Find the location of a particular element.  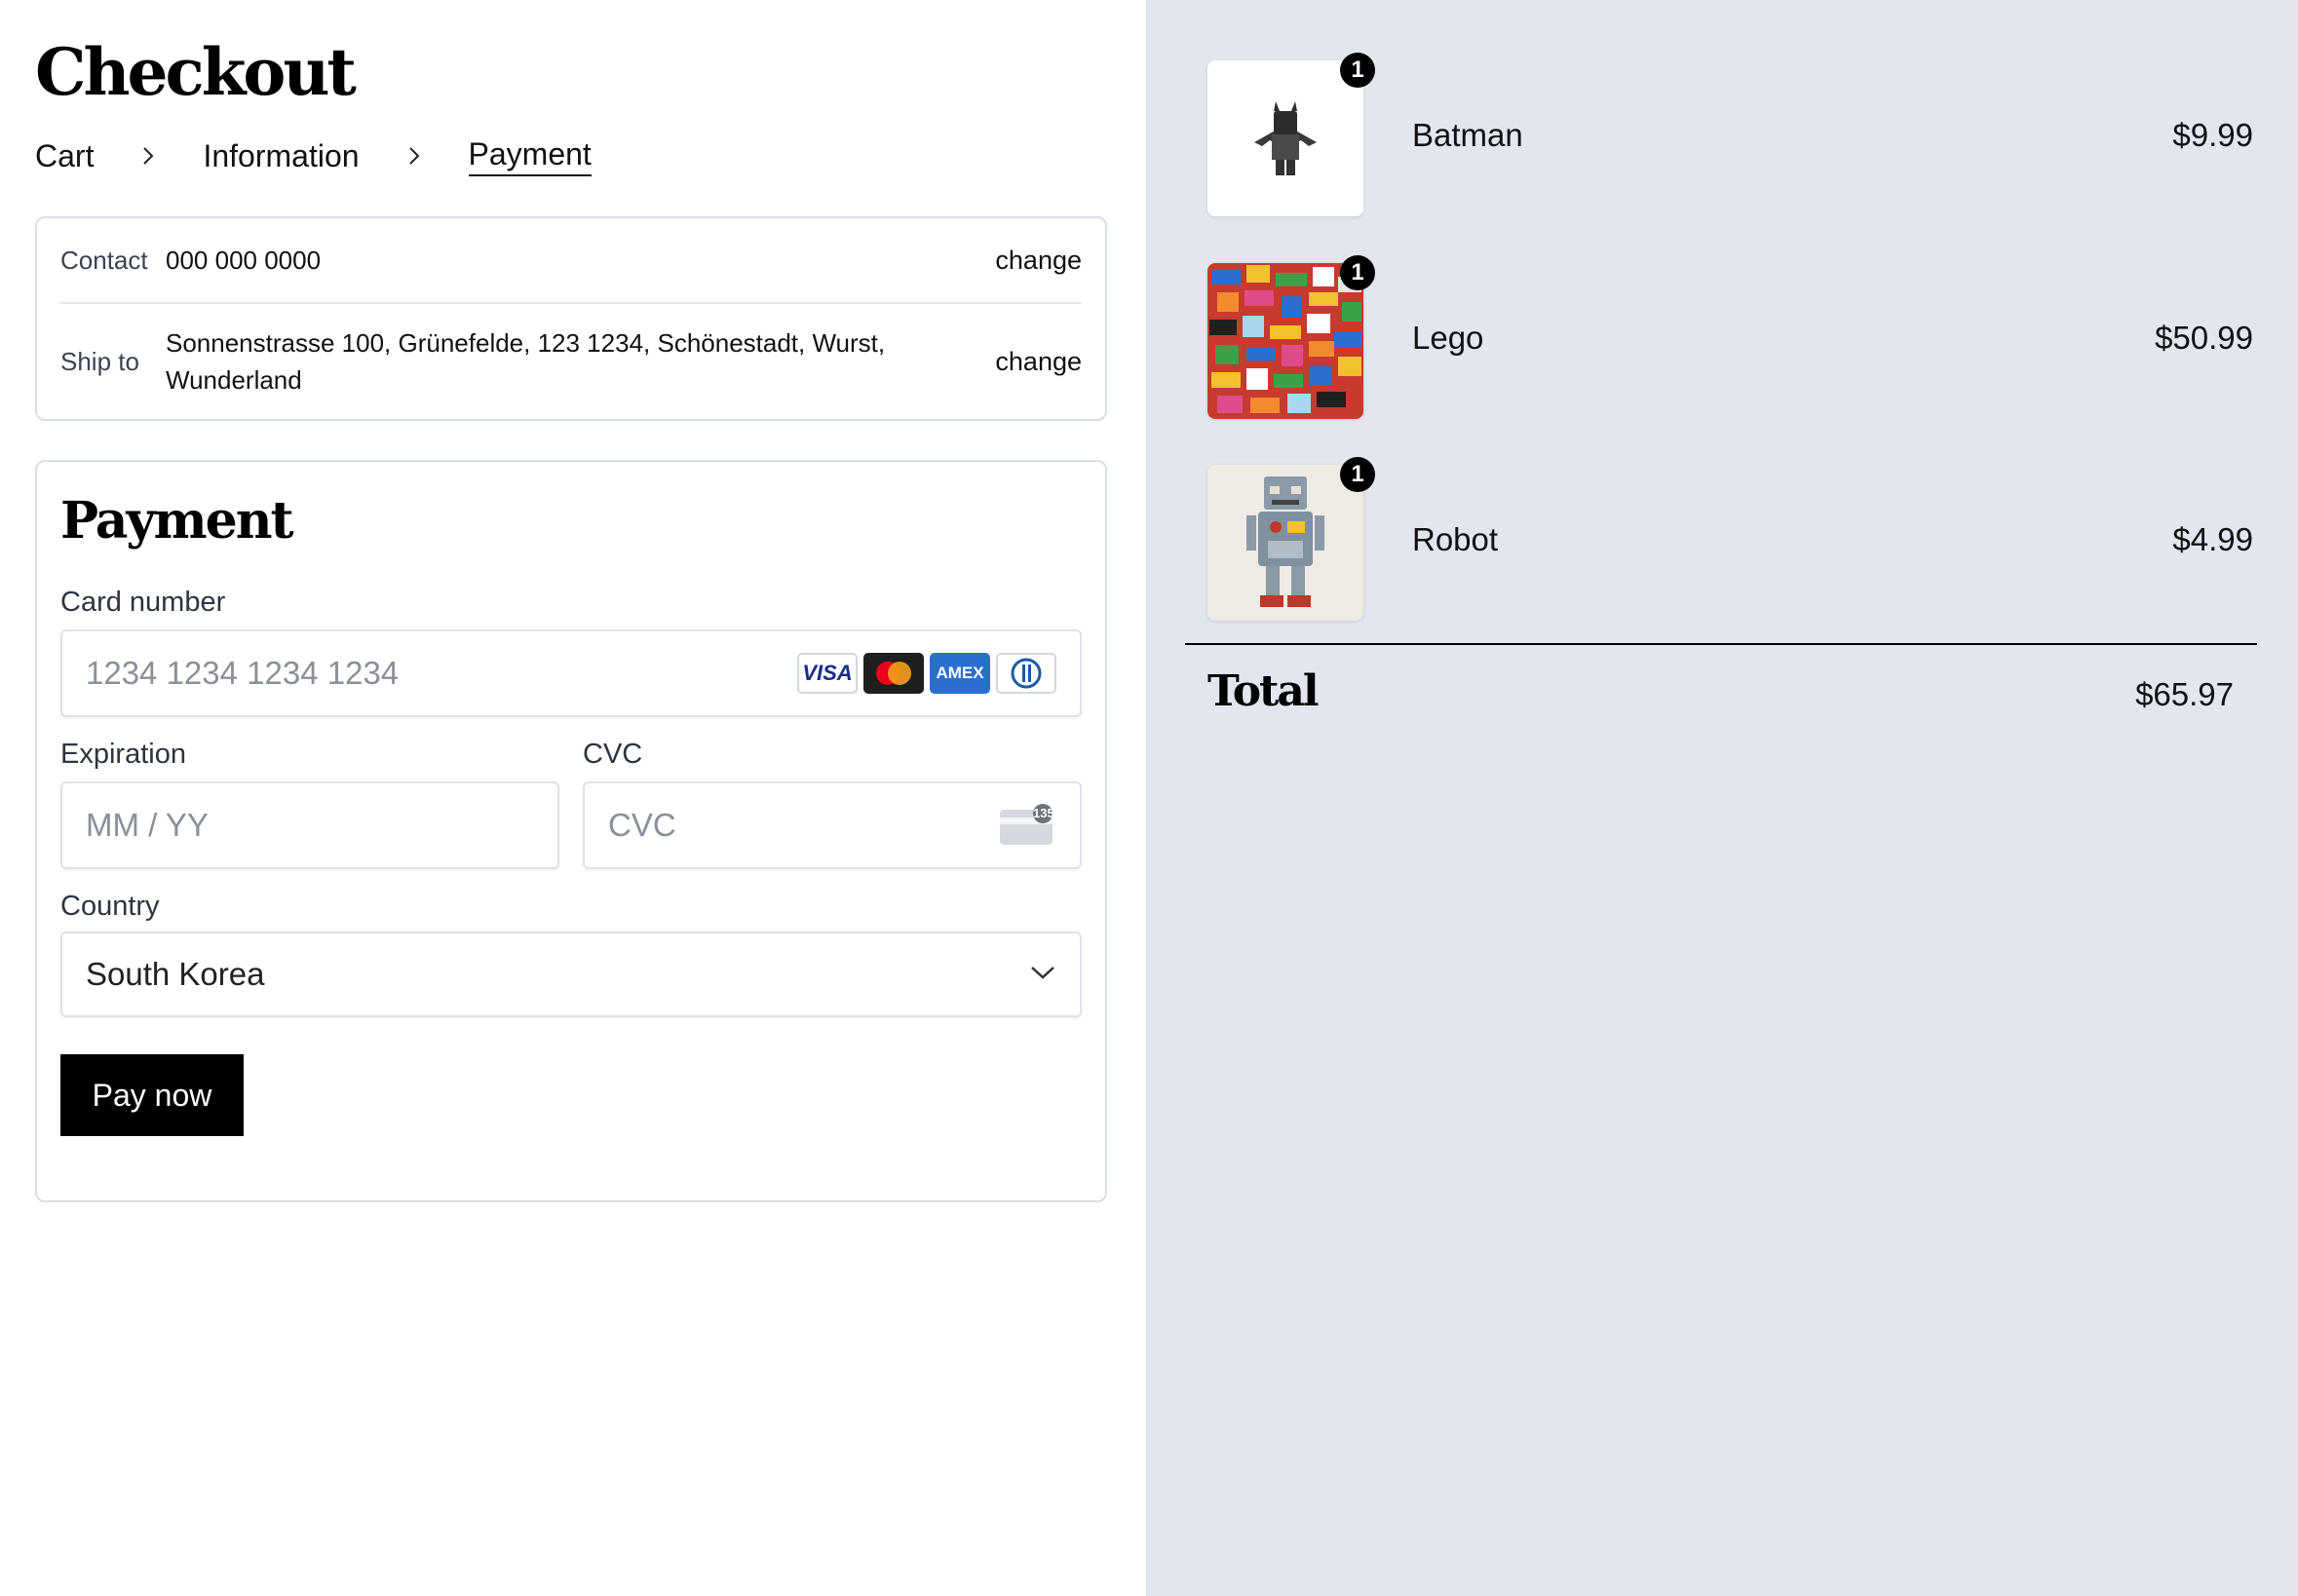

mastercard-icon is located at coordinates (893, 673).